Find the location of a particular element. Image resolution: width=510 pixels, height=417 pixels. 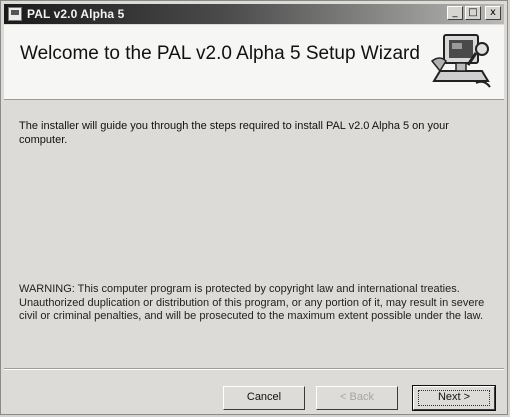

window-controls: _ □ x is located at coordinates (474, 13).